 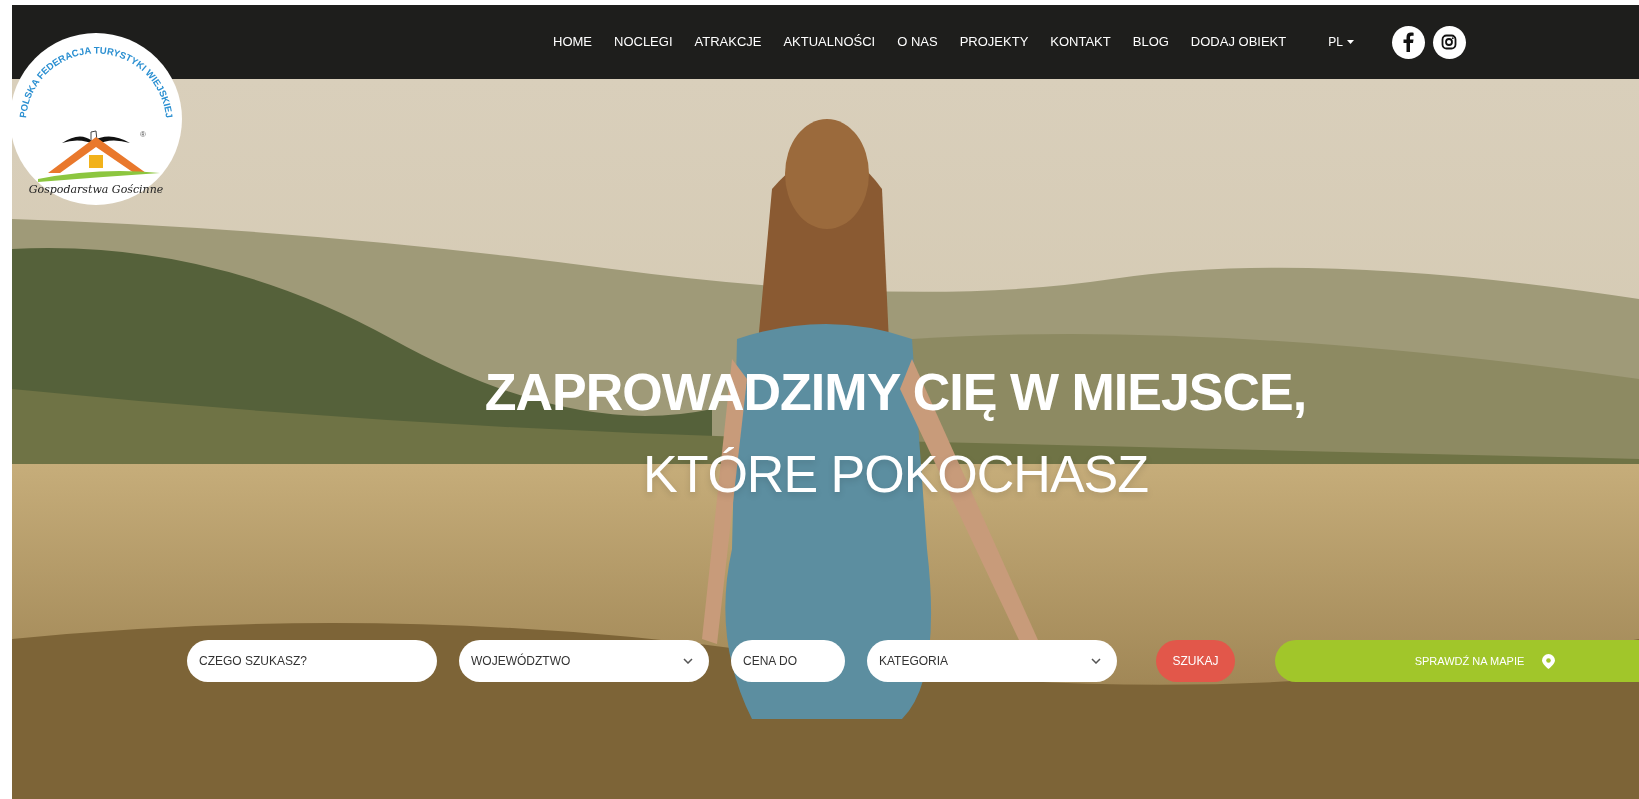 What do you see at coordinates (1341, 42) in the screenshot?
I see `language-selector: PL` at bounding box center [1341, 42].